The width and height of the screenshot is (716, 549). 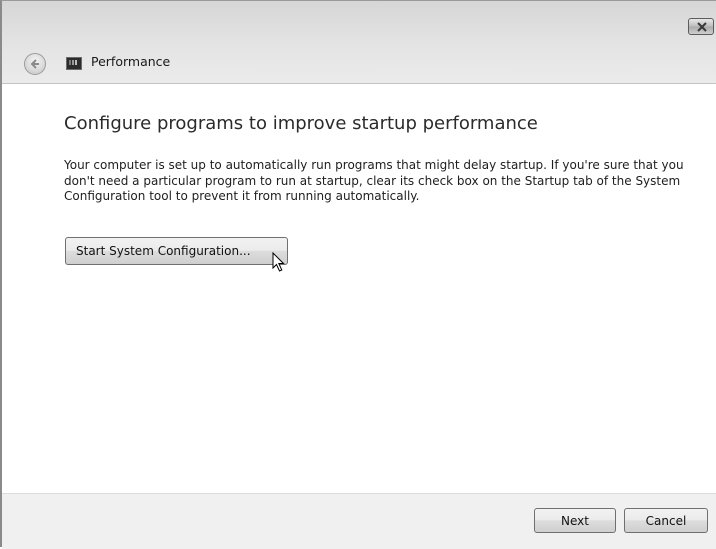 I want to click on window-title: Performance, so click(x=131, y=61).